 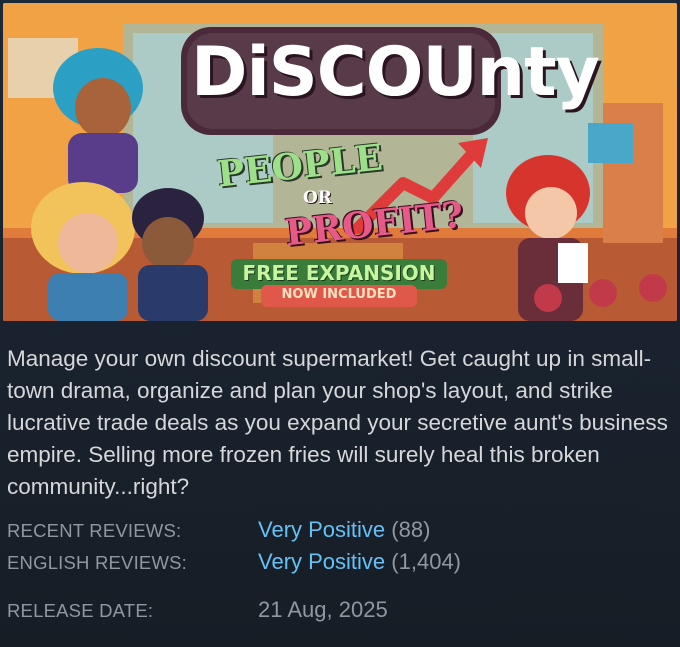 I want to click on recent-reviews-label: RECENT REVIEWS:, so click(x=94, y=530).